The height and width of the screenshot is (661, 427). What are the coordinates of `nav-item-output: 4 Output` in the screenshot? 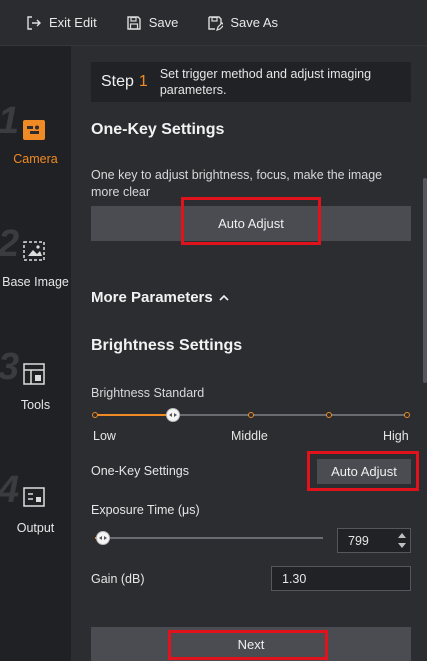 It's located at (35, 511).